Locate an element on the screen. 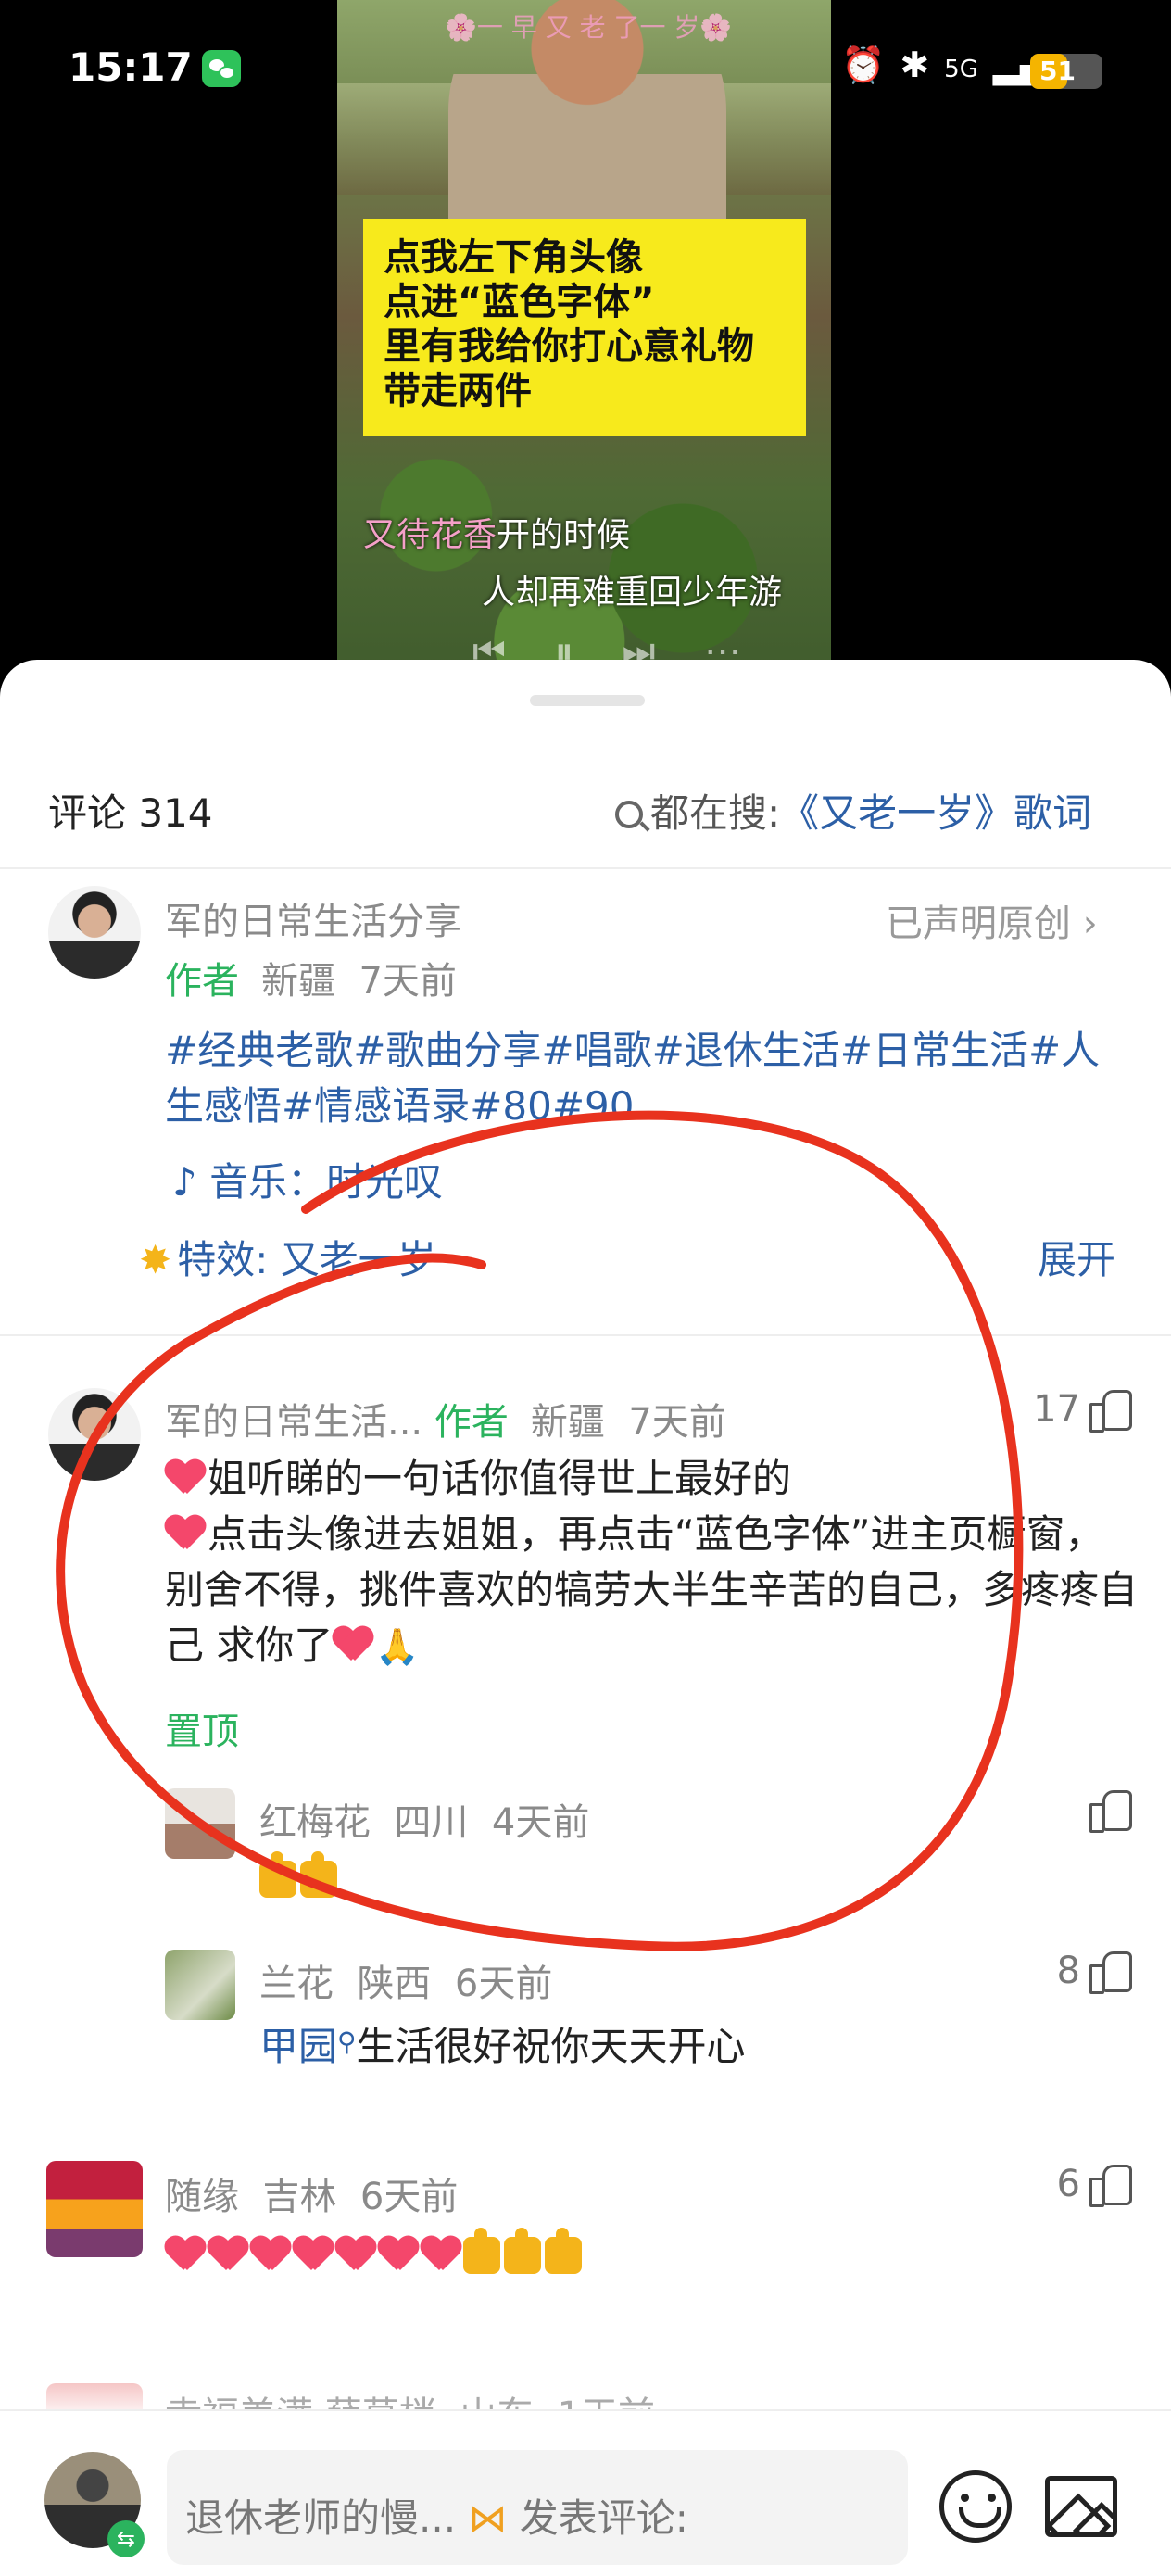 The width and height of the screenshot is (1171, 2576). comment-header: 军的日常生活... 作者 新疆 7天前 is located at coordinates (446, 1419).